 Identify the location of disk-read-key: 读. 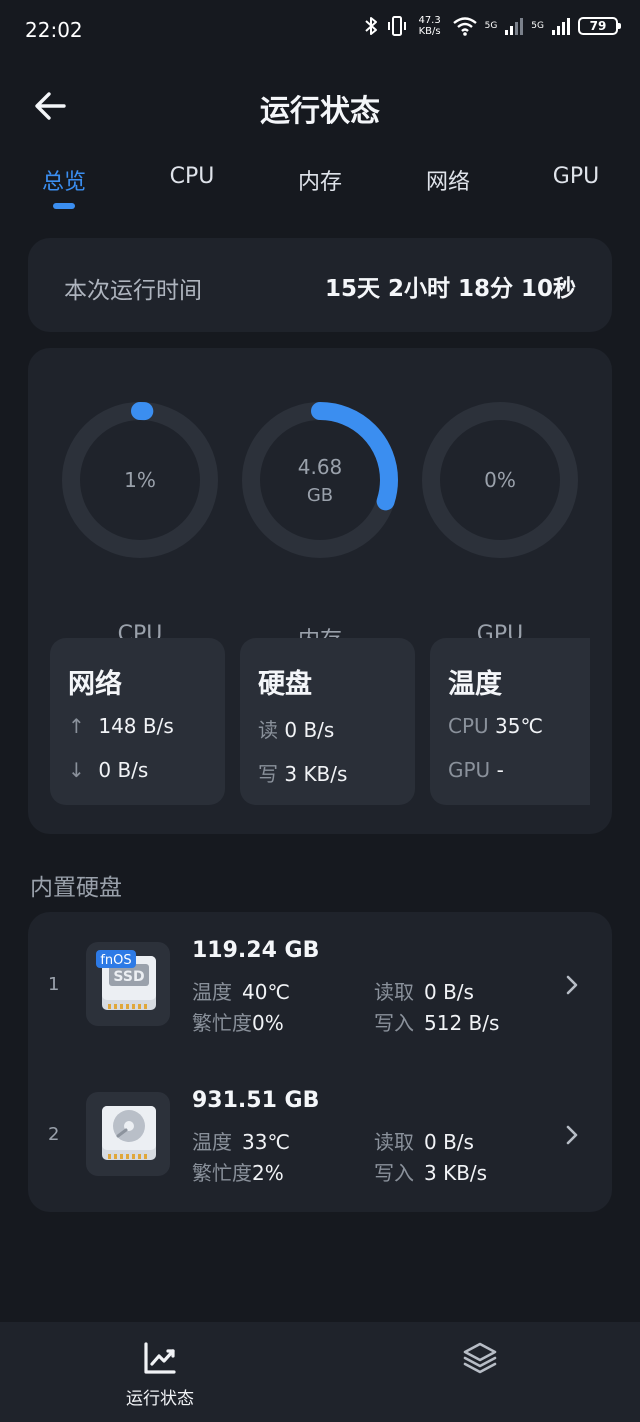
(268, 730).